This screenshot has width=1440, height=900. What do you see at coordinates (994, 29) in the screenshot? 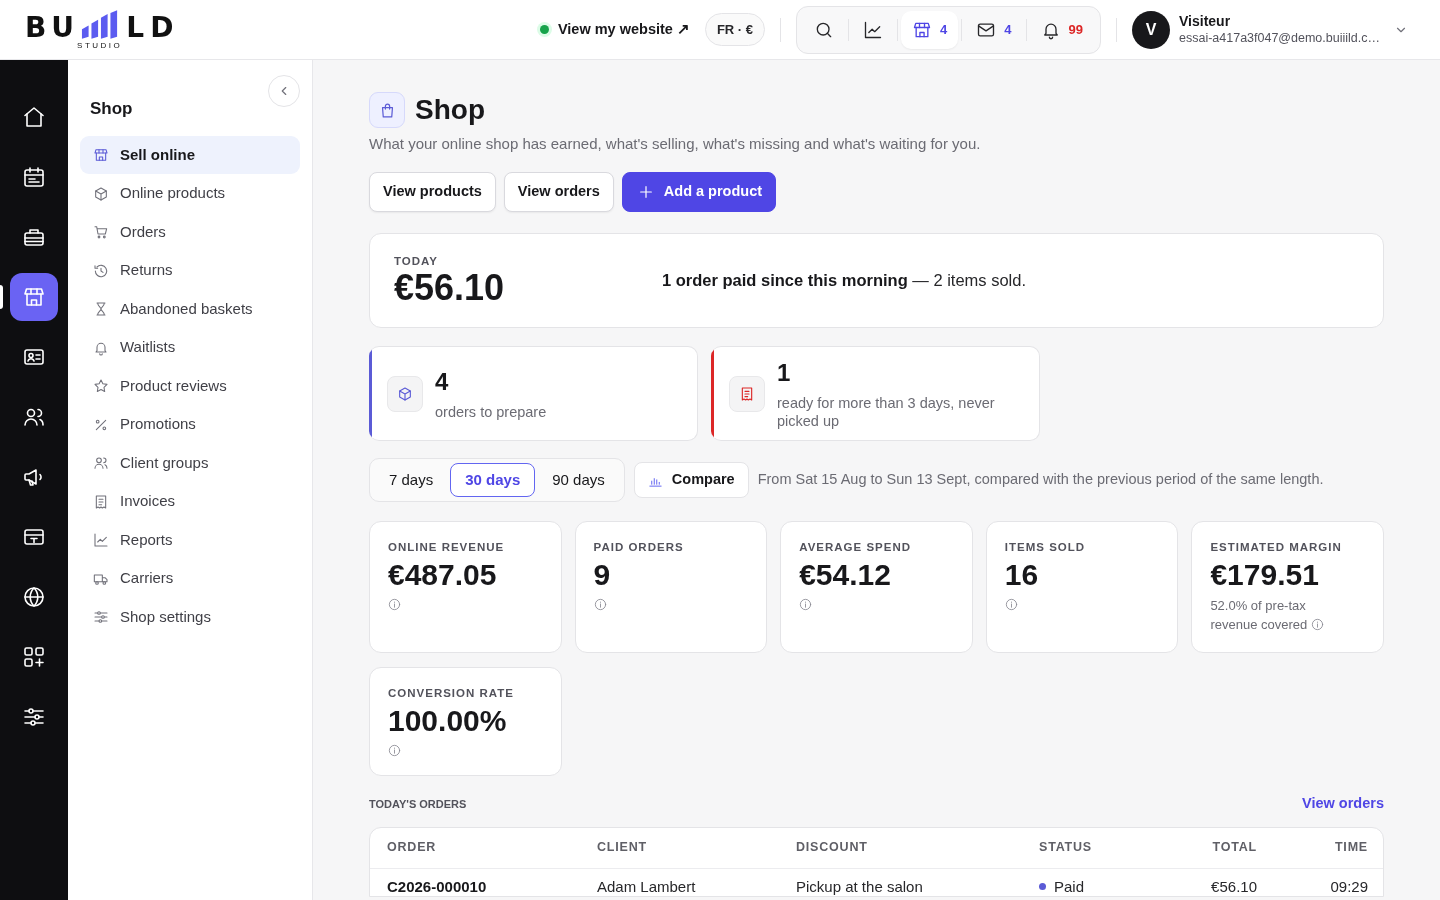
I see `messages-button: 4` at bounding box center [994, 29].